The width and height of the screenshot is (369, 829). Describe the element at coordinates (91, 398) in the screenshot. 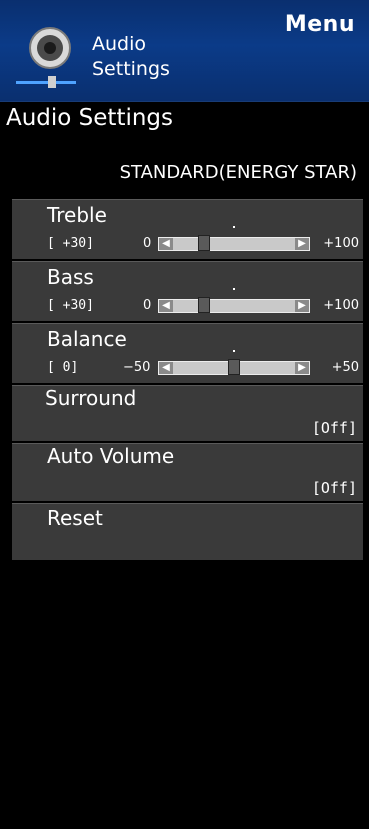

I see `surround-label: Surround` at that location.